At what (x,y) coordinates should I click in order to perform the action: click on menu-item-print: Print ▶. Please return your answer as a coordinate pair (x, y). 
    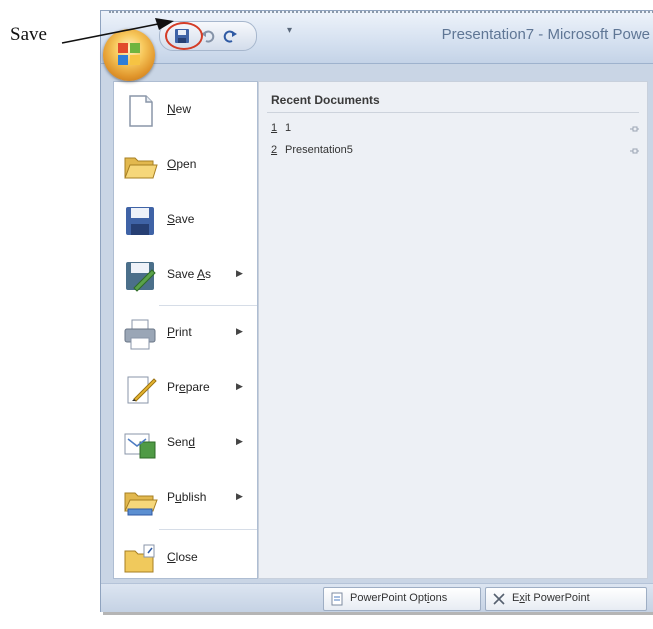
    Looking at the image, I should click on (185, 335).